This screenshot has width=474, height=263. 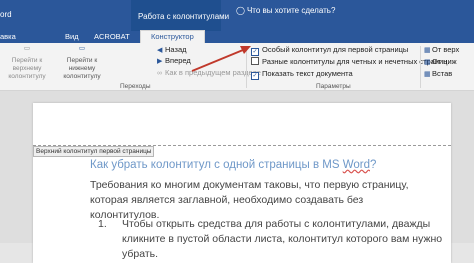 I want to click on first-page-header-tag: Верхний колонтитул первой страницы, so click(x=94, y=151).